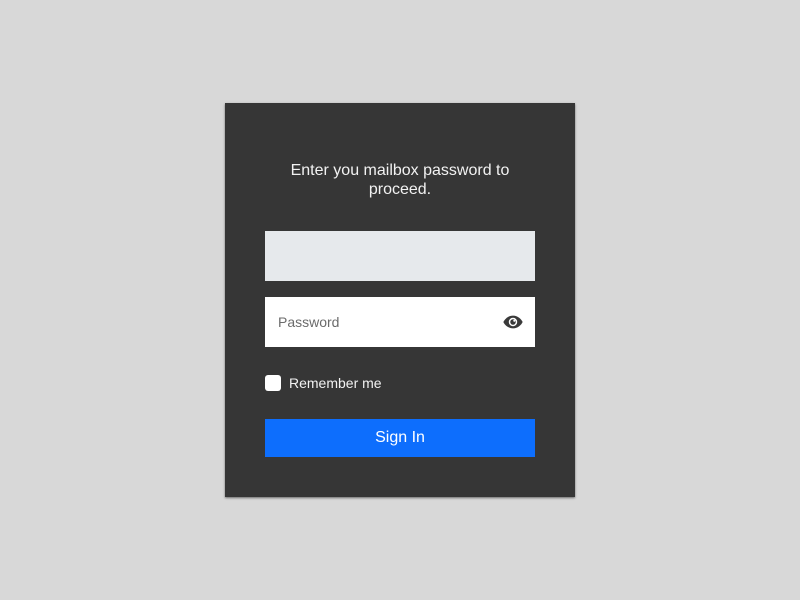 This screenshot has width=800, height=600. Describe the element at coordinates (513, 322) in the screenshot. I see `eye-icon` at that location.